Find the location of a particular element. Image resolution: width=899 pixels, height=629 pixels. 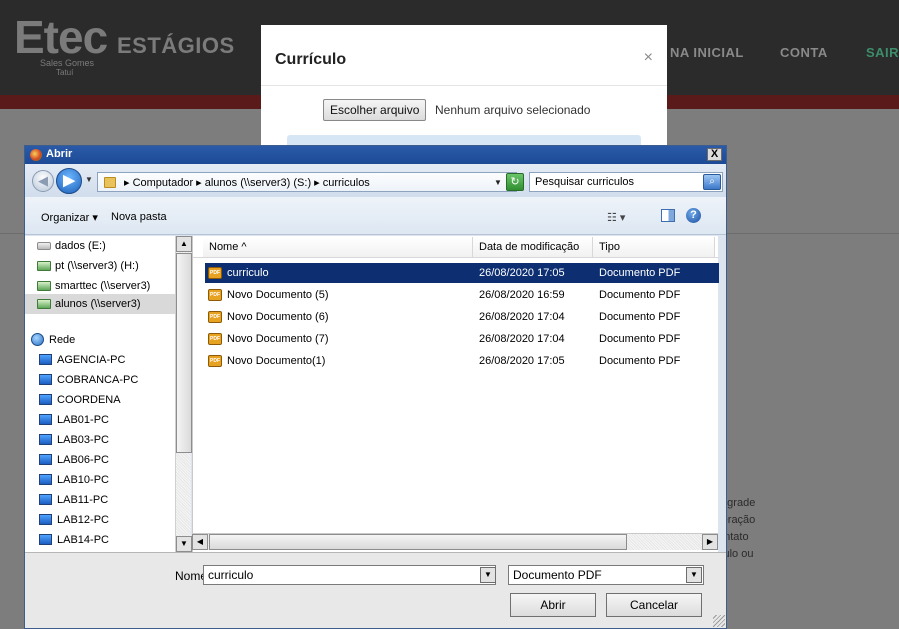

search-box: Pesquisar curriculos ⌕ is located at coordinates (626, 182).